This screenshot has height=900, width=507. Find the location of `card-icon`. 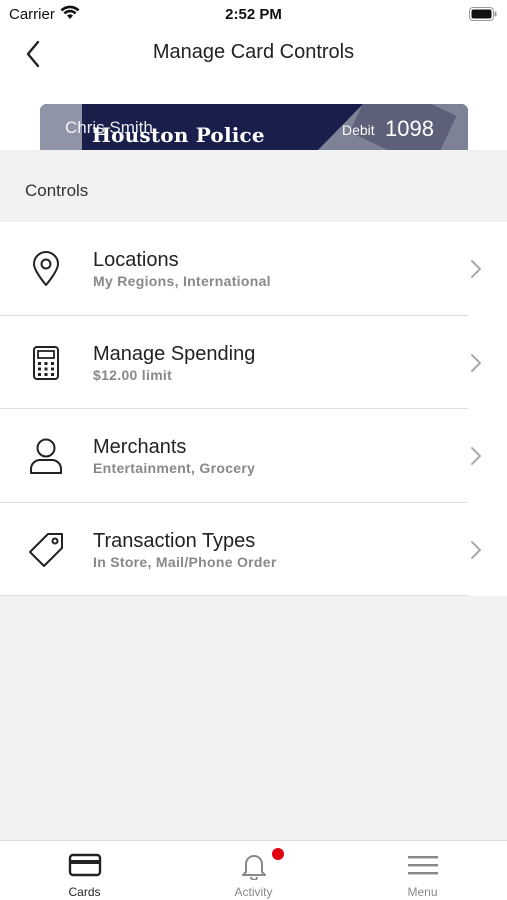

card-icon is located at coordinates (85, 867).